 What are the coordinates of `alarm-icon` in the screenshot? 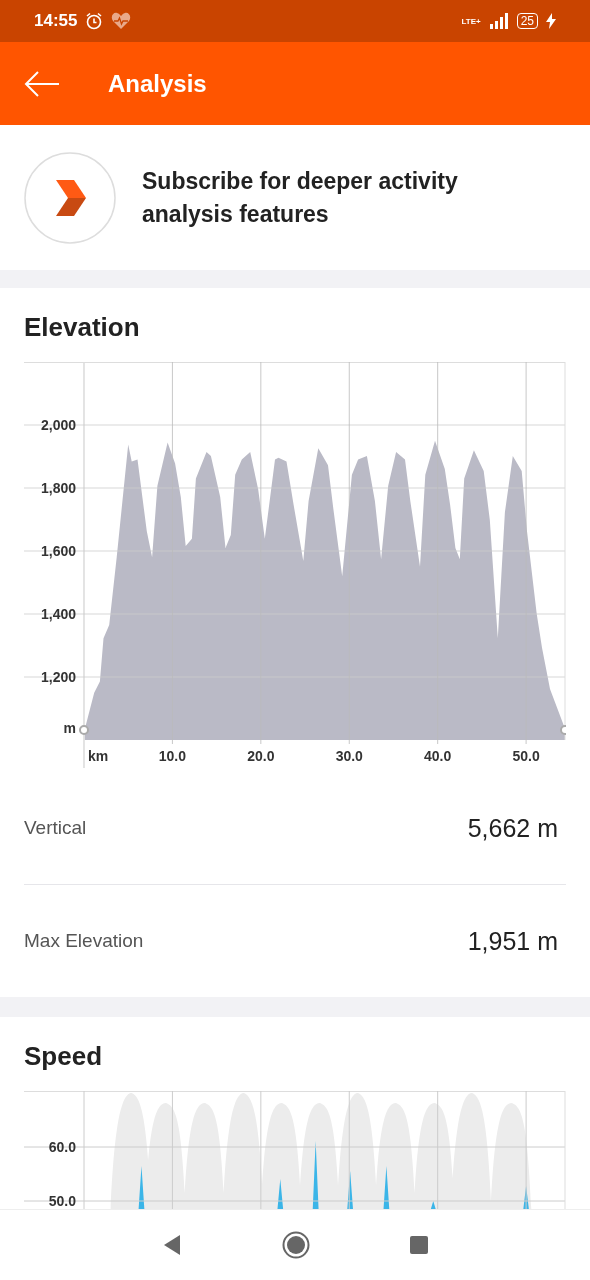 It's located at (94, 21).